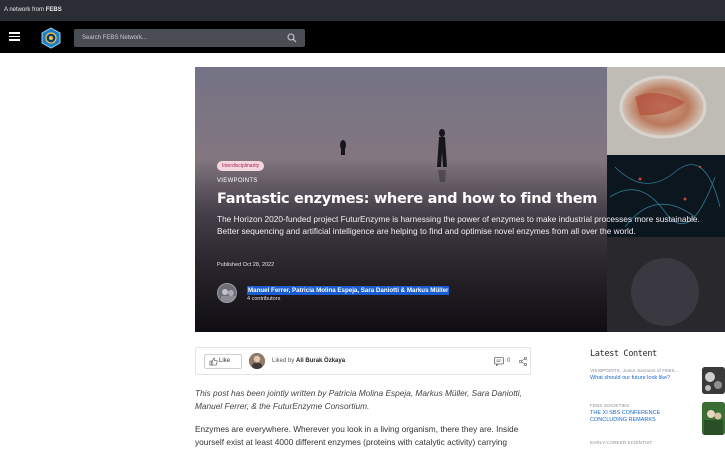 This screenshot has width=725, height=449. What do you see at coordinates (237, 181) in the screenshot?
I see `section-kicker: VIEWPOINTS` at bounding box center [237, 181].